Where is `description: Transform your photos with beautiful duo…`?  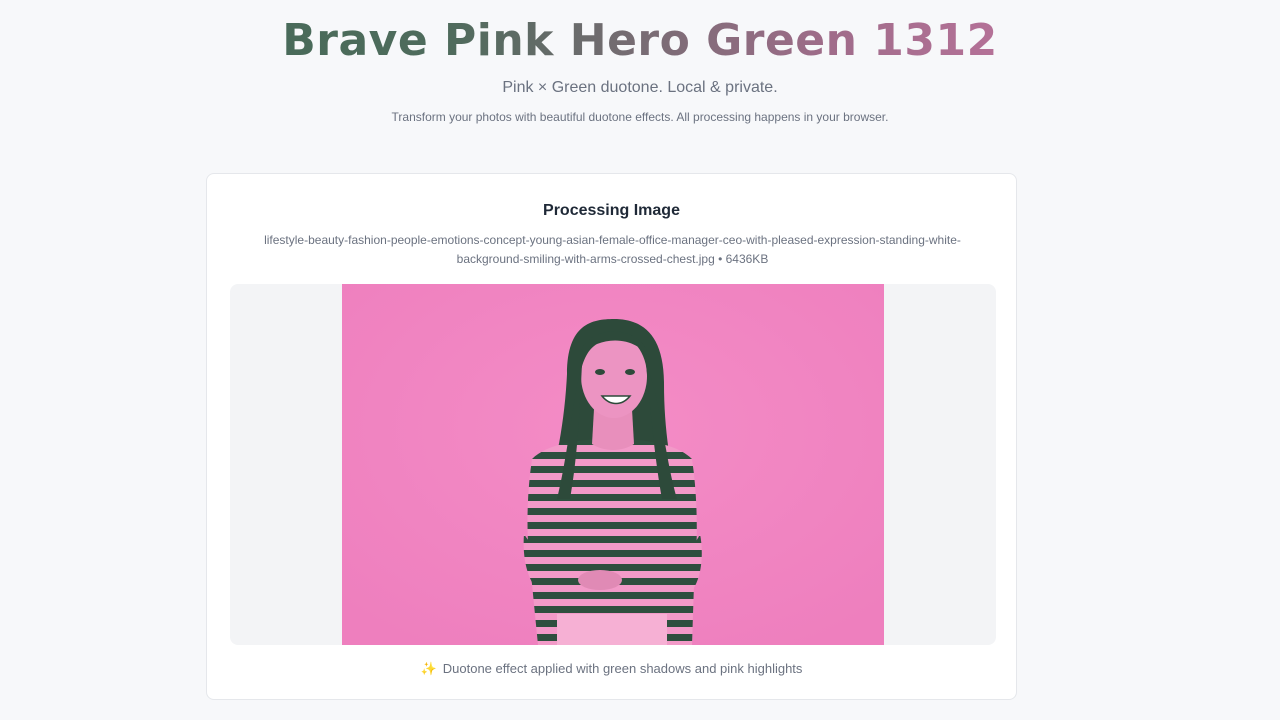 description: Transform your photos with beautiful duo… is located at coordinates (640, 117).